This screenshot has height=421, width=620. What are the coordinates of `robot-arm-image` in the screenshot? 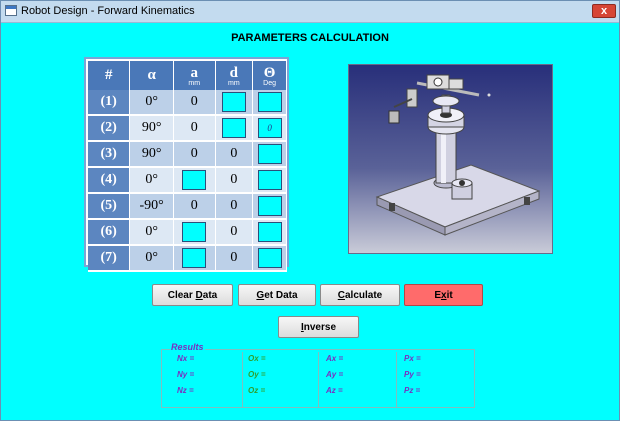 It's located at (450, 159).